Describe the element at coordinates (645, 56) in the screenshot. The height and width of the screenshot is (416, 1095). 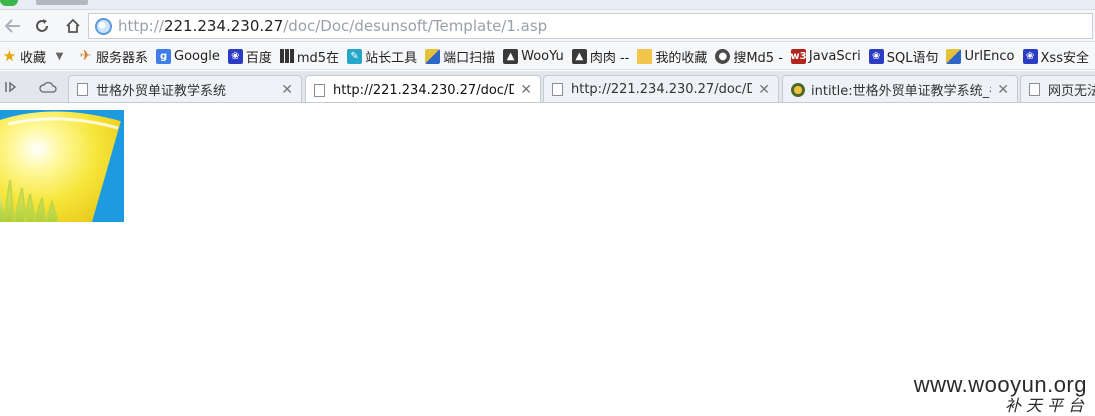
I see `folder-icon` at that location.